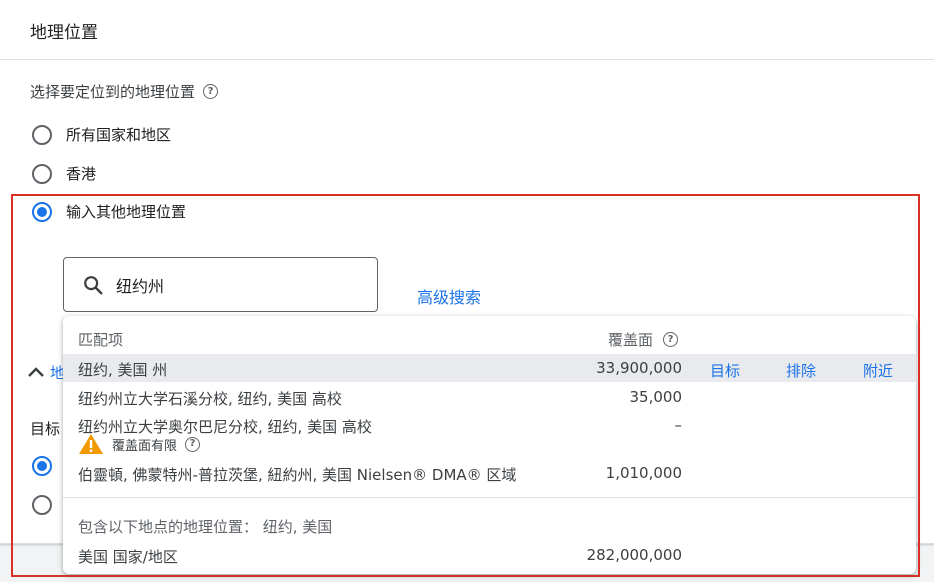 Image resolution: width=934 pixels, height=582 pixels. I want to click on radio-label: 输入其他地理位置, so click(126, 212).